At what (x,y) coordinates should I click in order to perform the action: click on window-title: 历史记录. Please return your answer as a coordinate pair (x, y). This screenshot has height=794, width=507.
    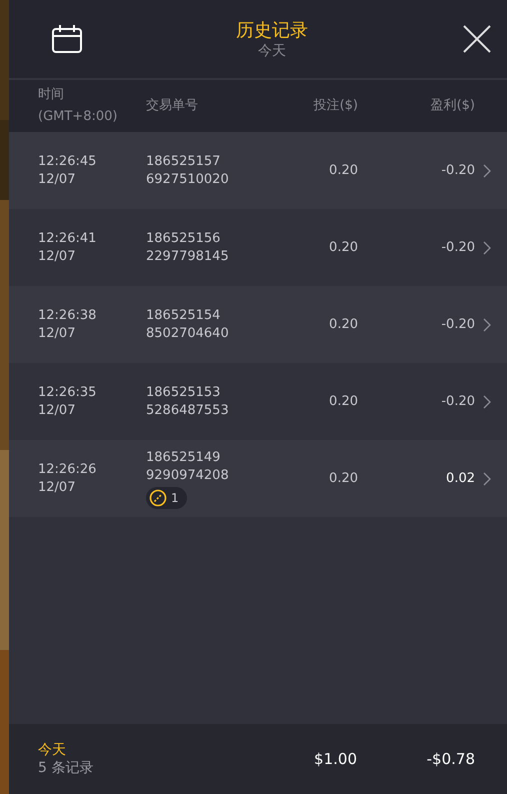
    Looking at the image, I should click on (272, 30).